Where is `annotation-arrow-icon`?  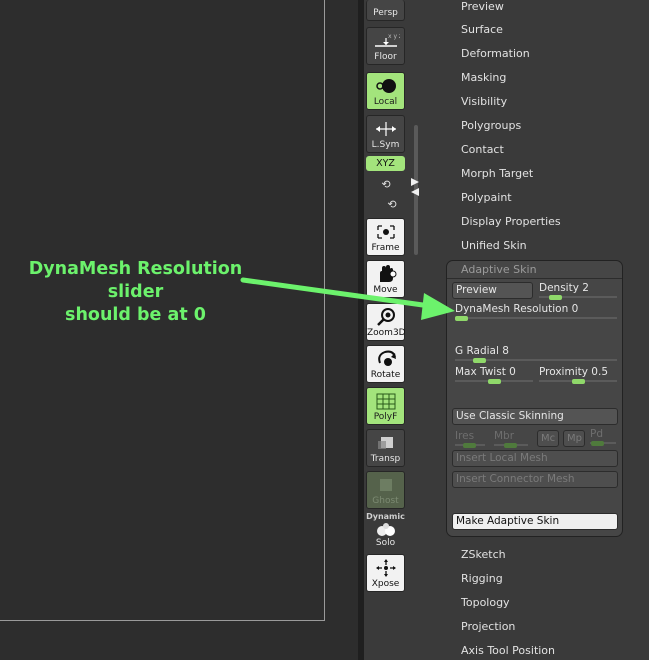
annotation-arrow-icon is located at coordinates (347, 298).